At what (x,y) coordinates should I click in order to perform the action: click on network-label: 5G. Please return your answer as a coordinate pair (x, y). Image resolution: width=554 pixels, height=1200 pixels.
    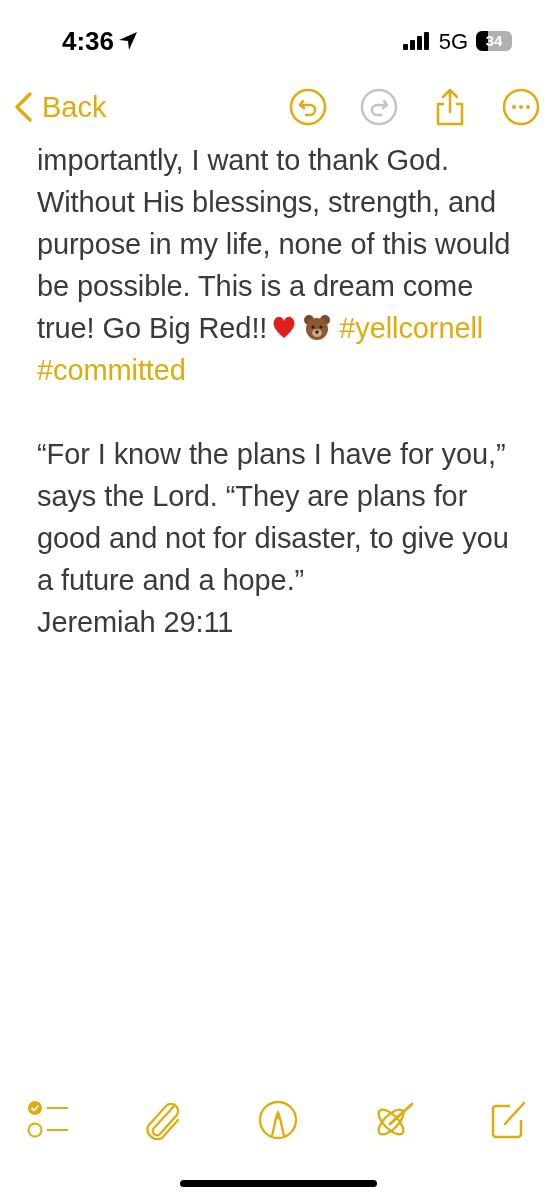
    Looking at the image, I should click on (453, 41).